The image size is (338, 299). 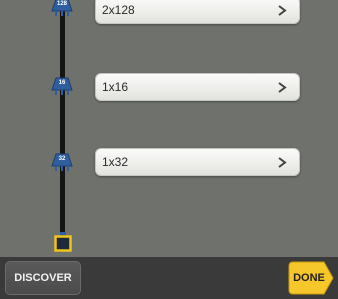 What do you see at coordinates (43, 278) in the screenshot?
I see `discover-button: DISCOVER` at bounding box center [43, 278].